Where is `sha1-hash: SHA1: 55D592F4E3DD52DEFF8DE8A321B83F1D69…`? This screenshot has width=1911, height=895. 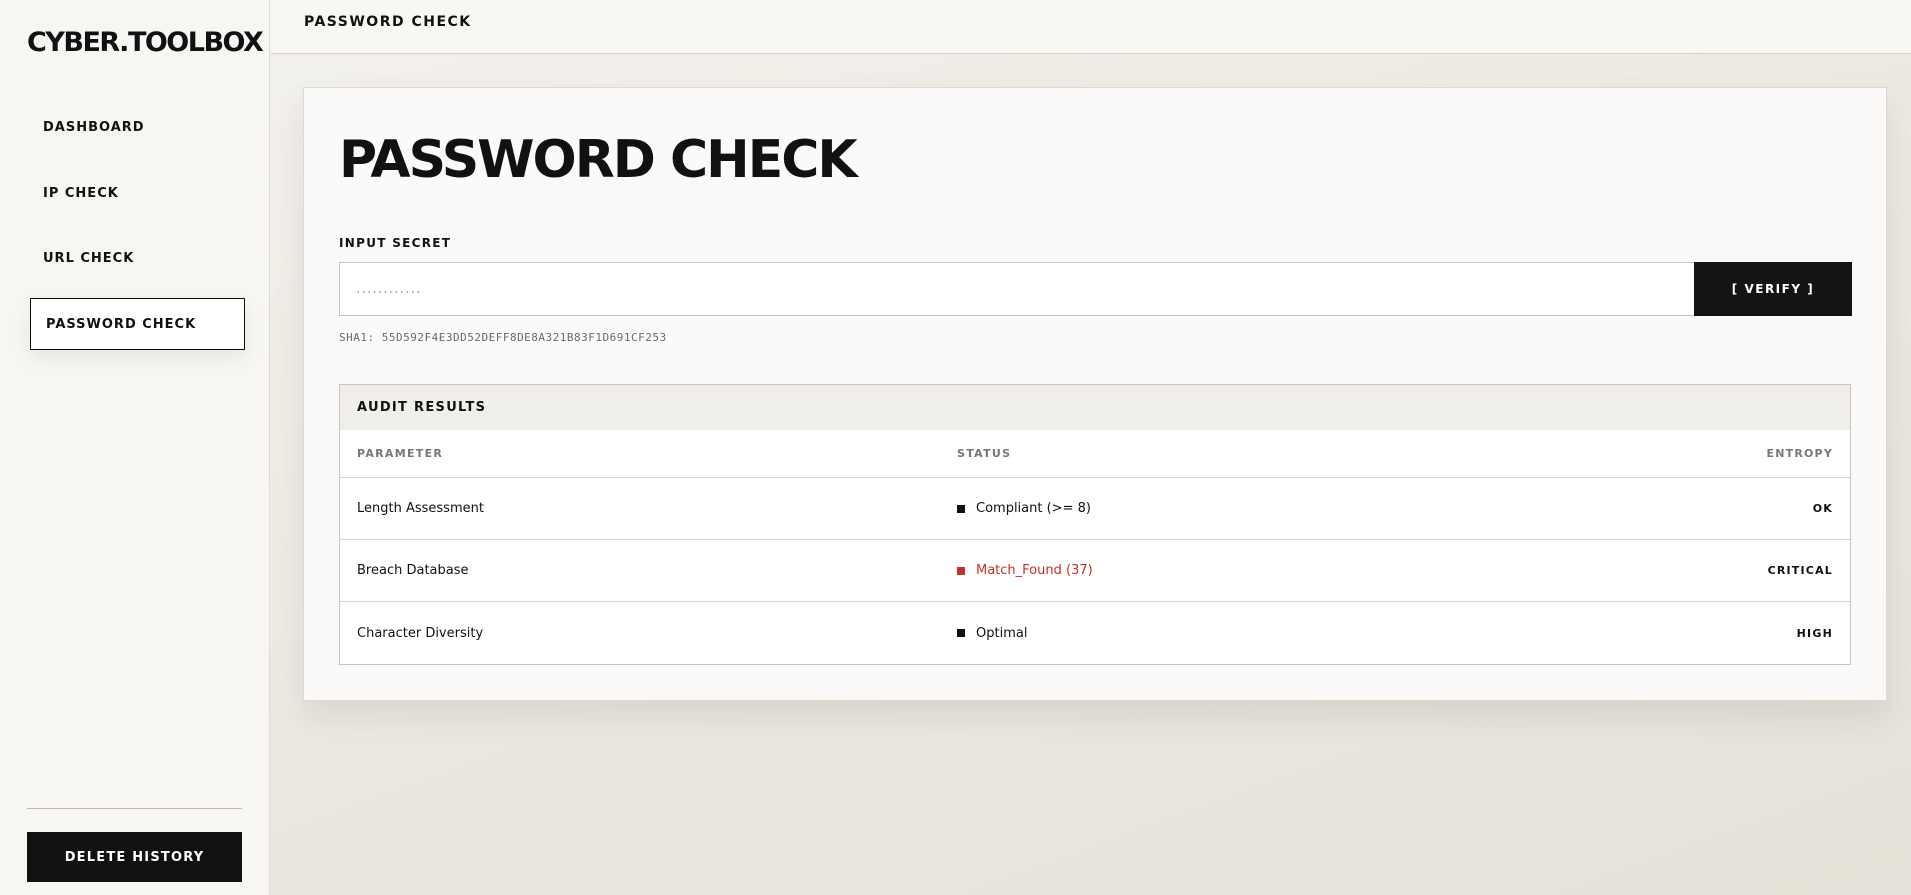 sha1-hash: SHA1: 55D592F4E3DD52DEFF8DE8A321B83F1D69… is located at coordinates (503, 337).